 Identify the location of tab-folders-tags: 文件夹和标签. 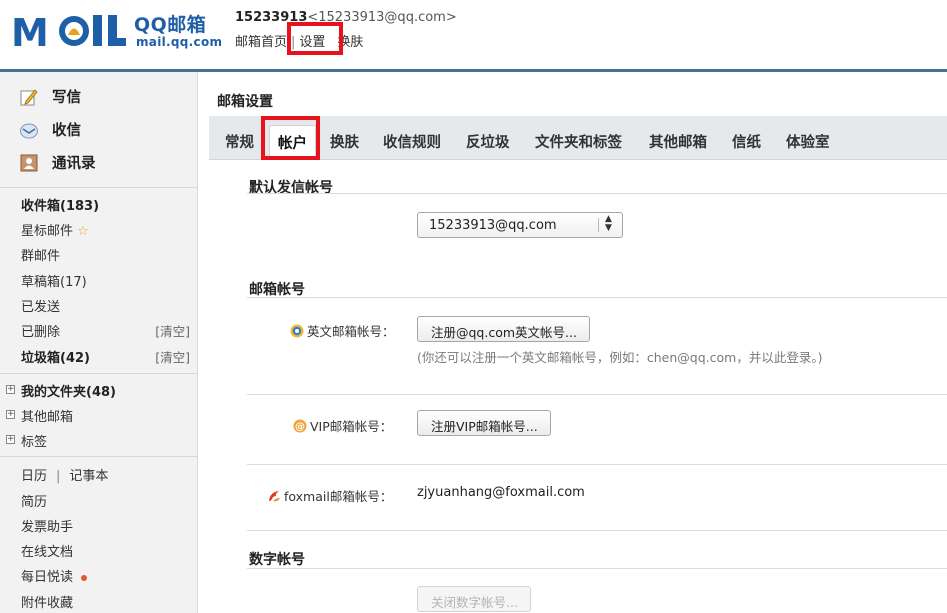
(578, 141).